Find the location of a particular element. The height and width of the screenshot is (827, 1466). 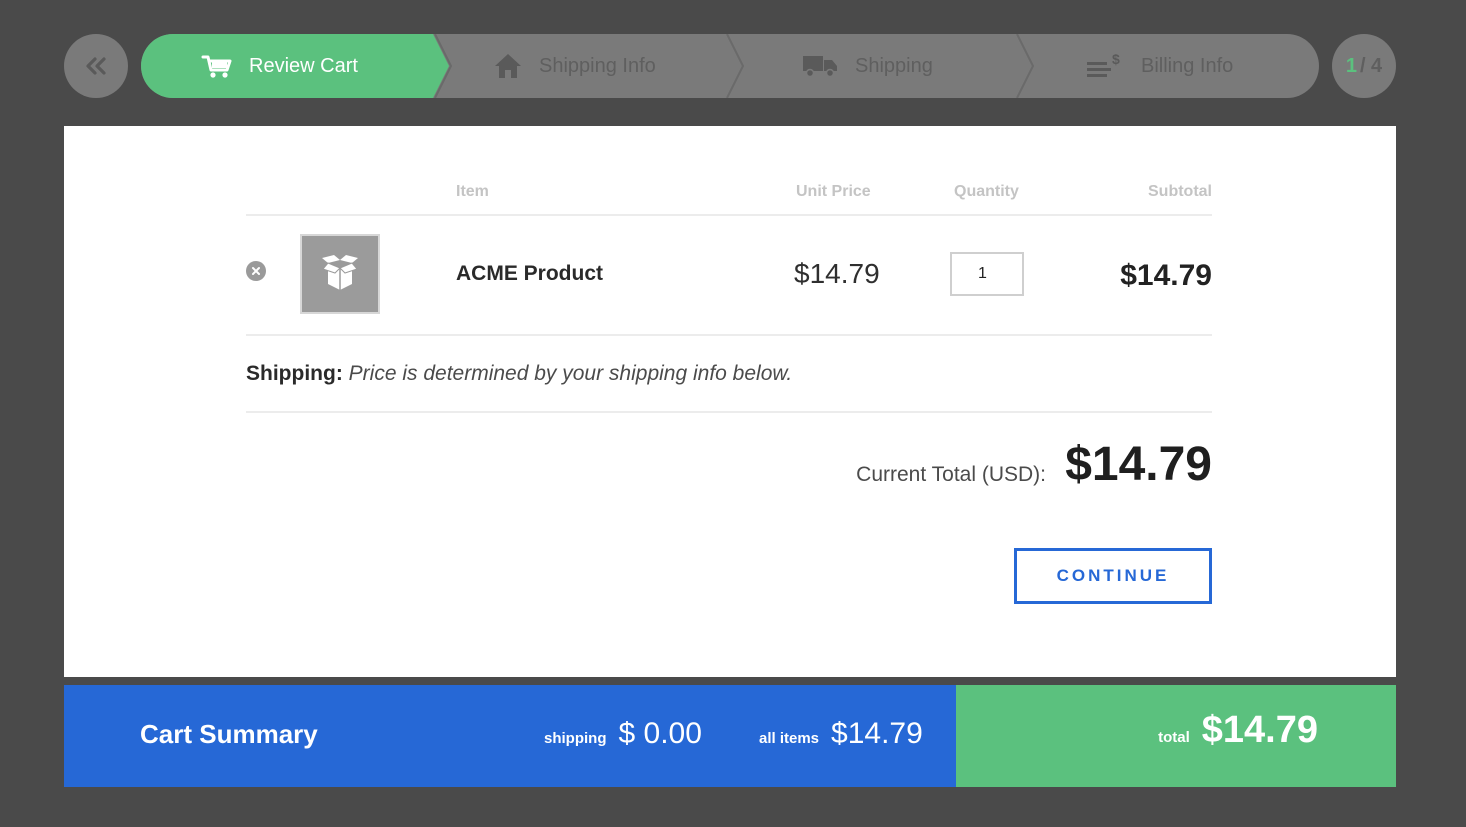

row-divider is located at coordinates (729, 335).